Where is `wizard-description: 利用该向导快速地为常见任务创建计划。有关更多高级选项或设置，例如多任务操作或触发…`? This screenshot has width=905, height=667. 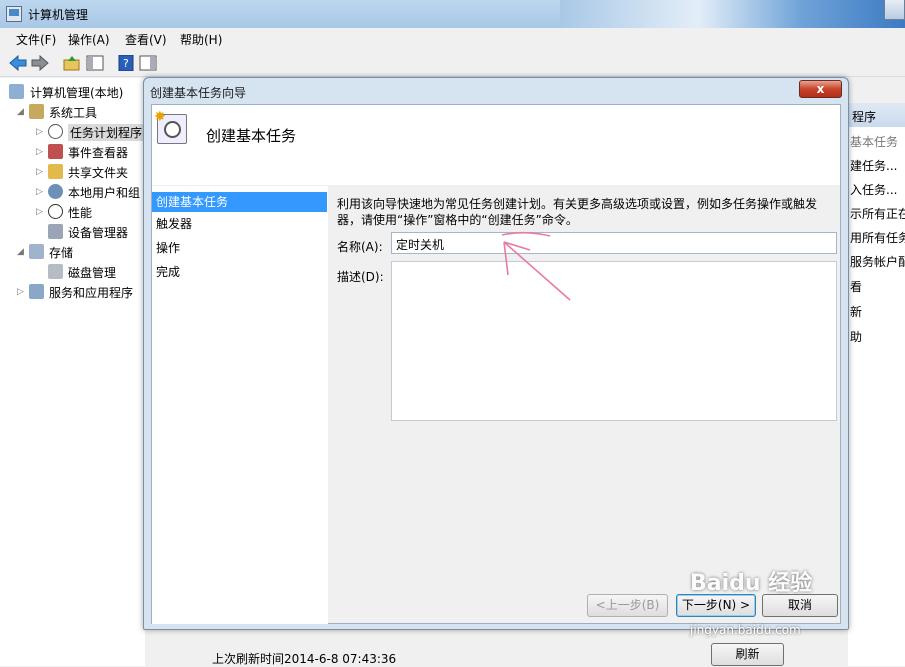 wizard-description: 利用该向导快速地为常见任务创建计划。有关更多高级选项或设置，例如多任务操作或触发… is located at coordinates (577, 212).